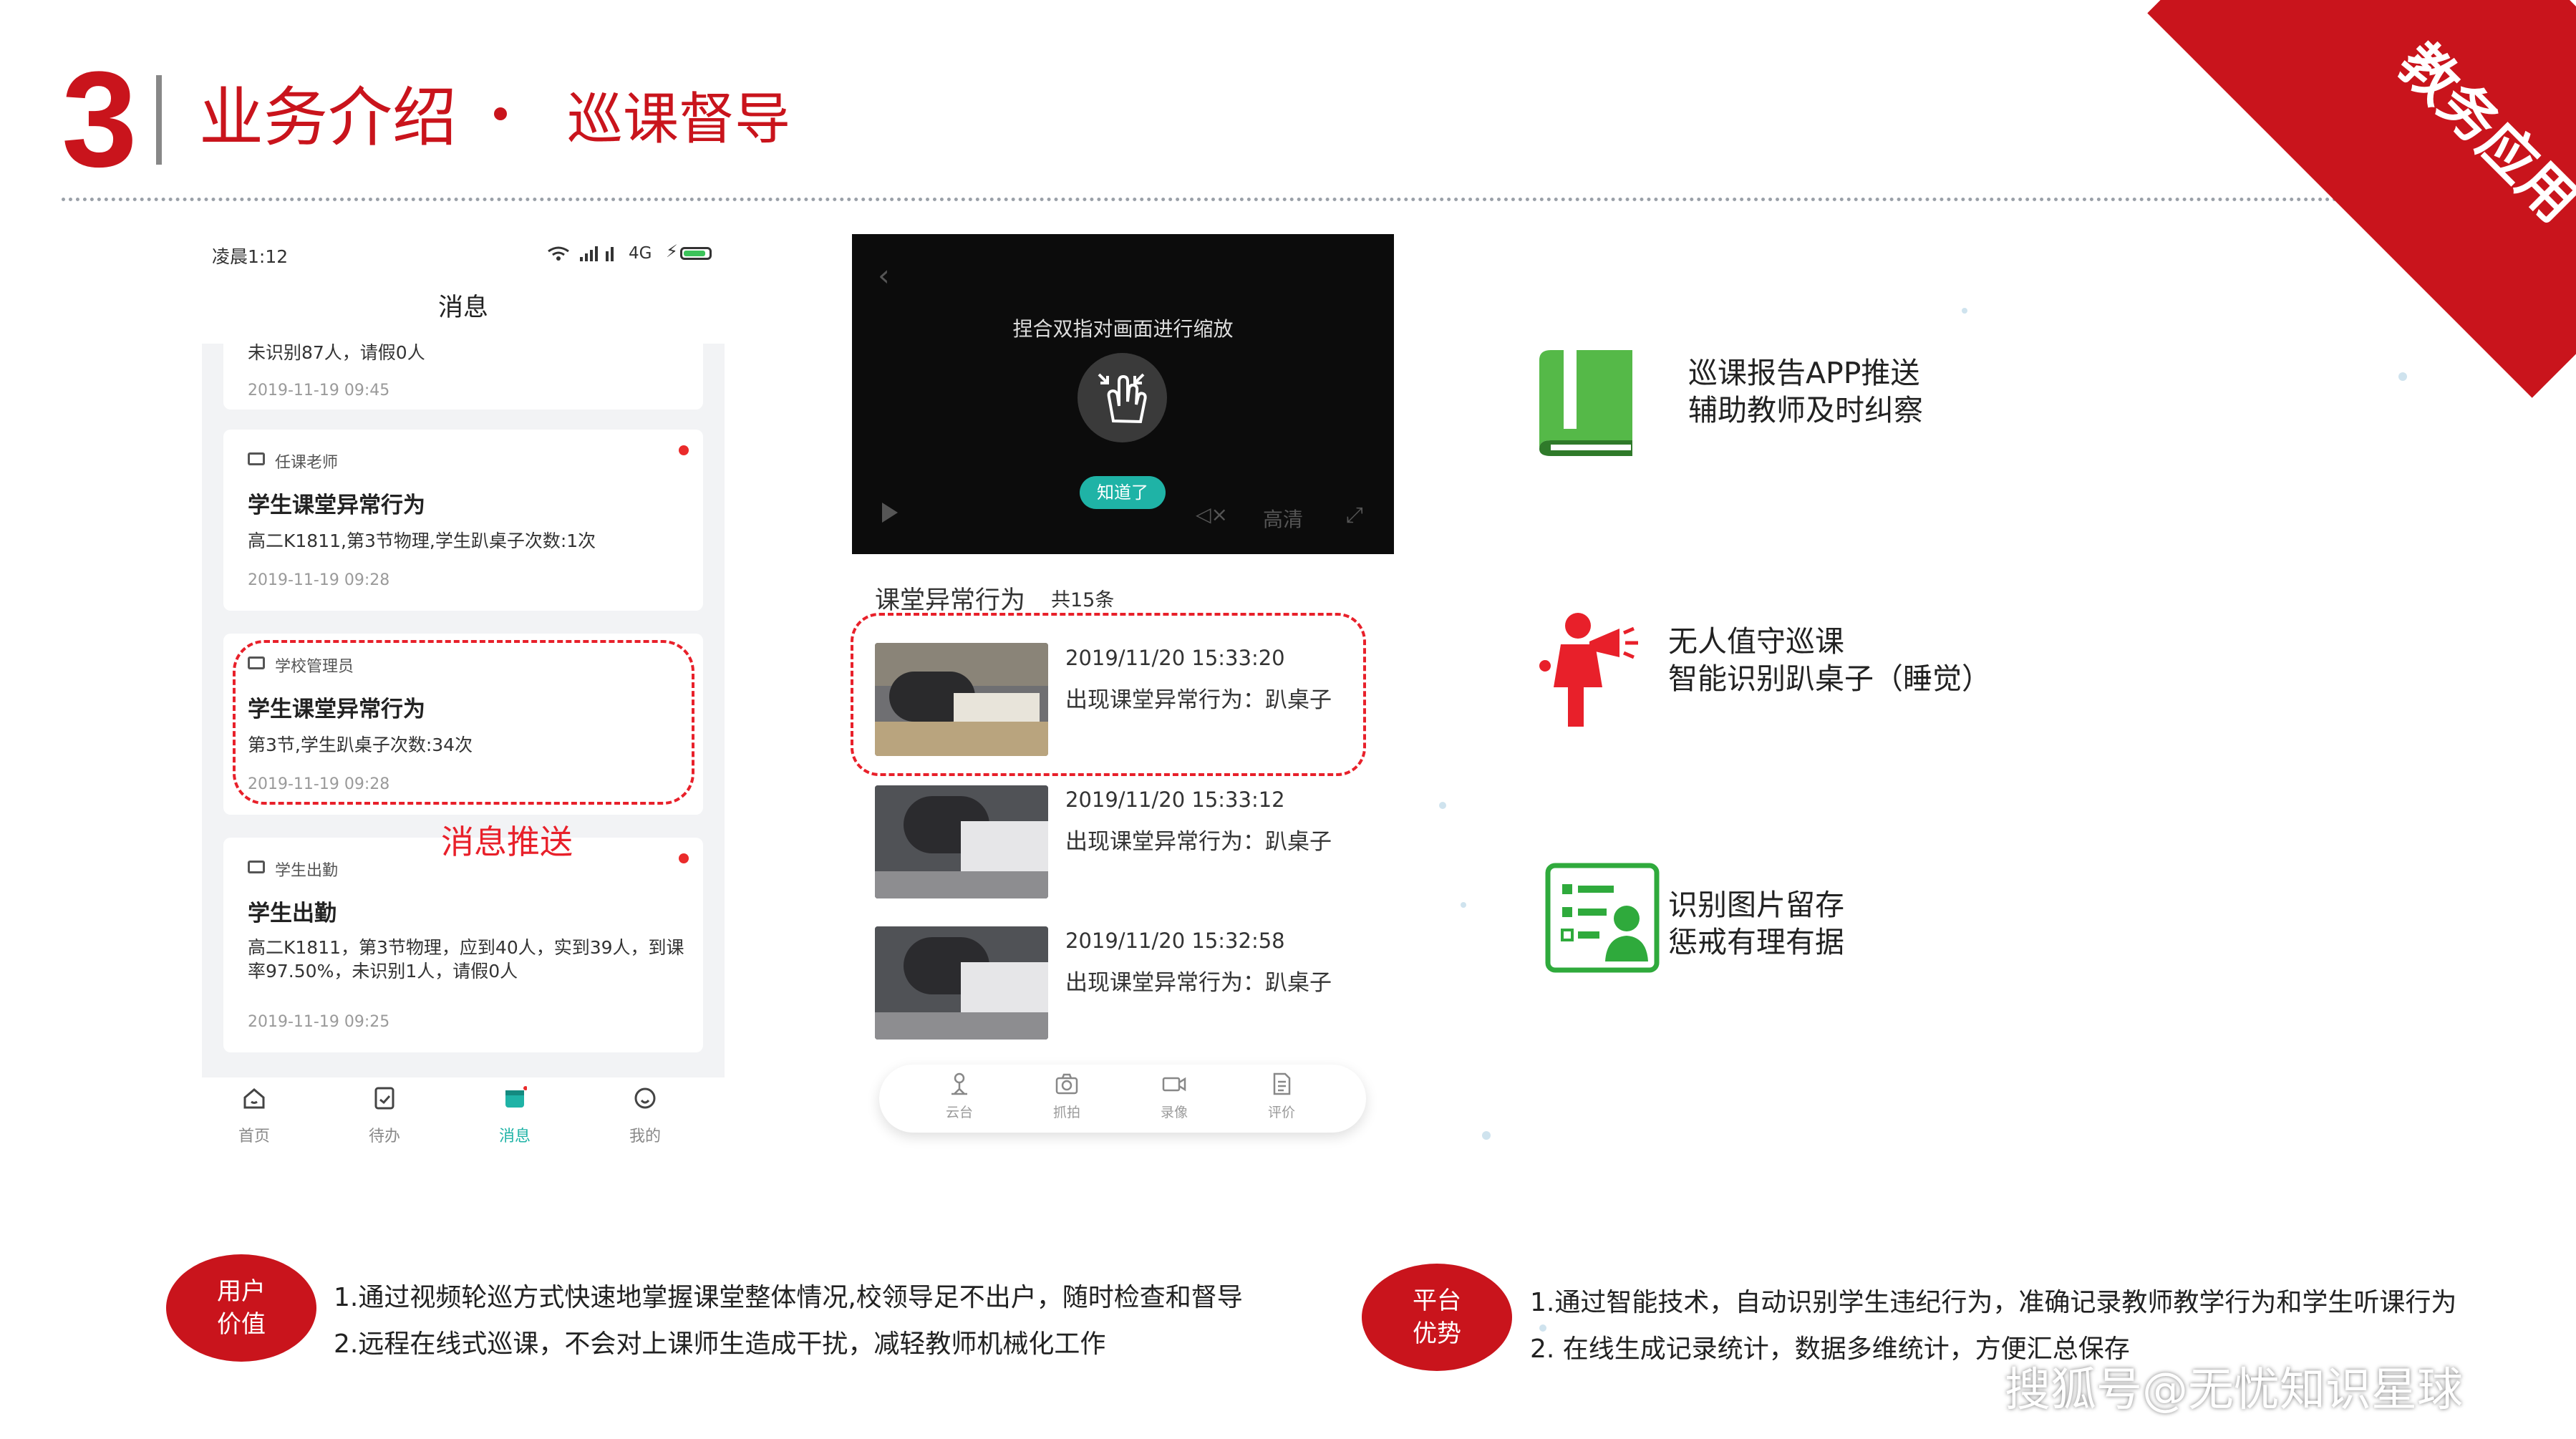 The image size is (2576, 1439). What do you see at coordinates (1355, 515) in the screenshot?
I see `fullscreen-icon: ⤢` at bounding box center [1355, 515].